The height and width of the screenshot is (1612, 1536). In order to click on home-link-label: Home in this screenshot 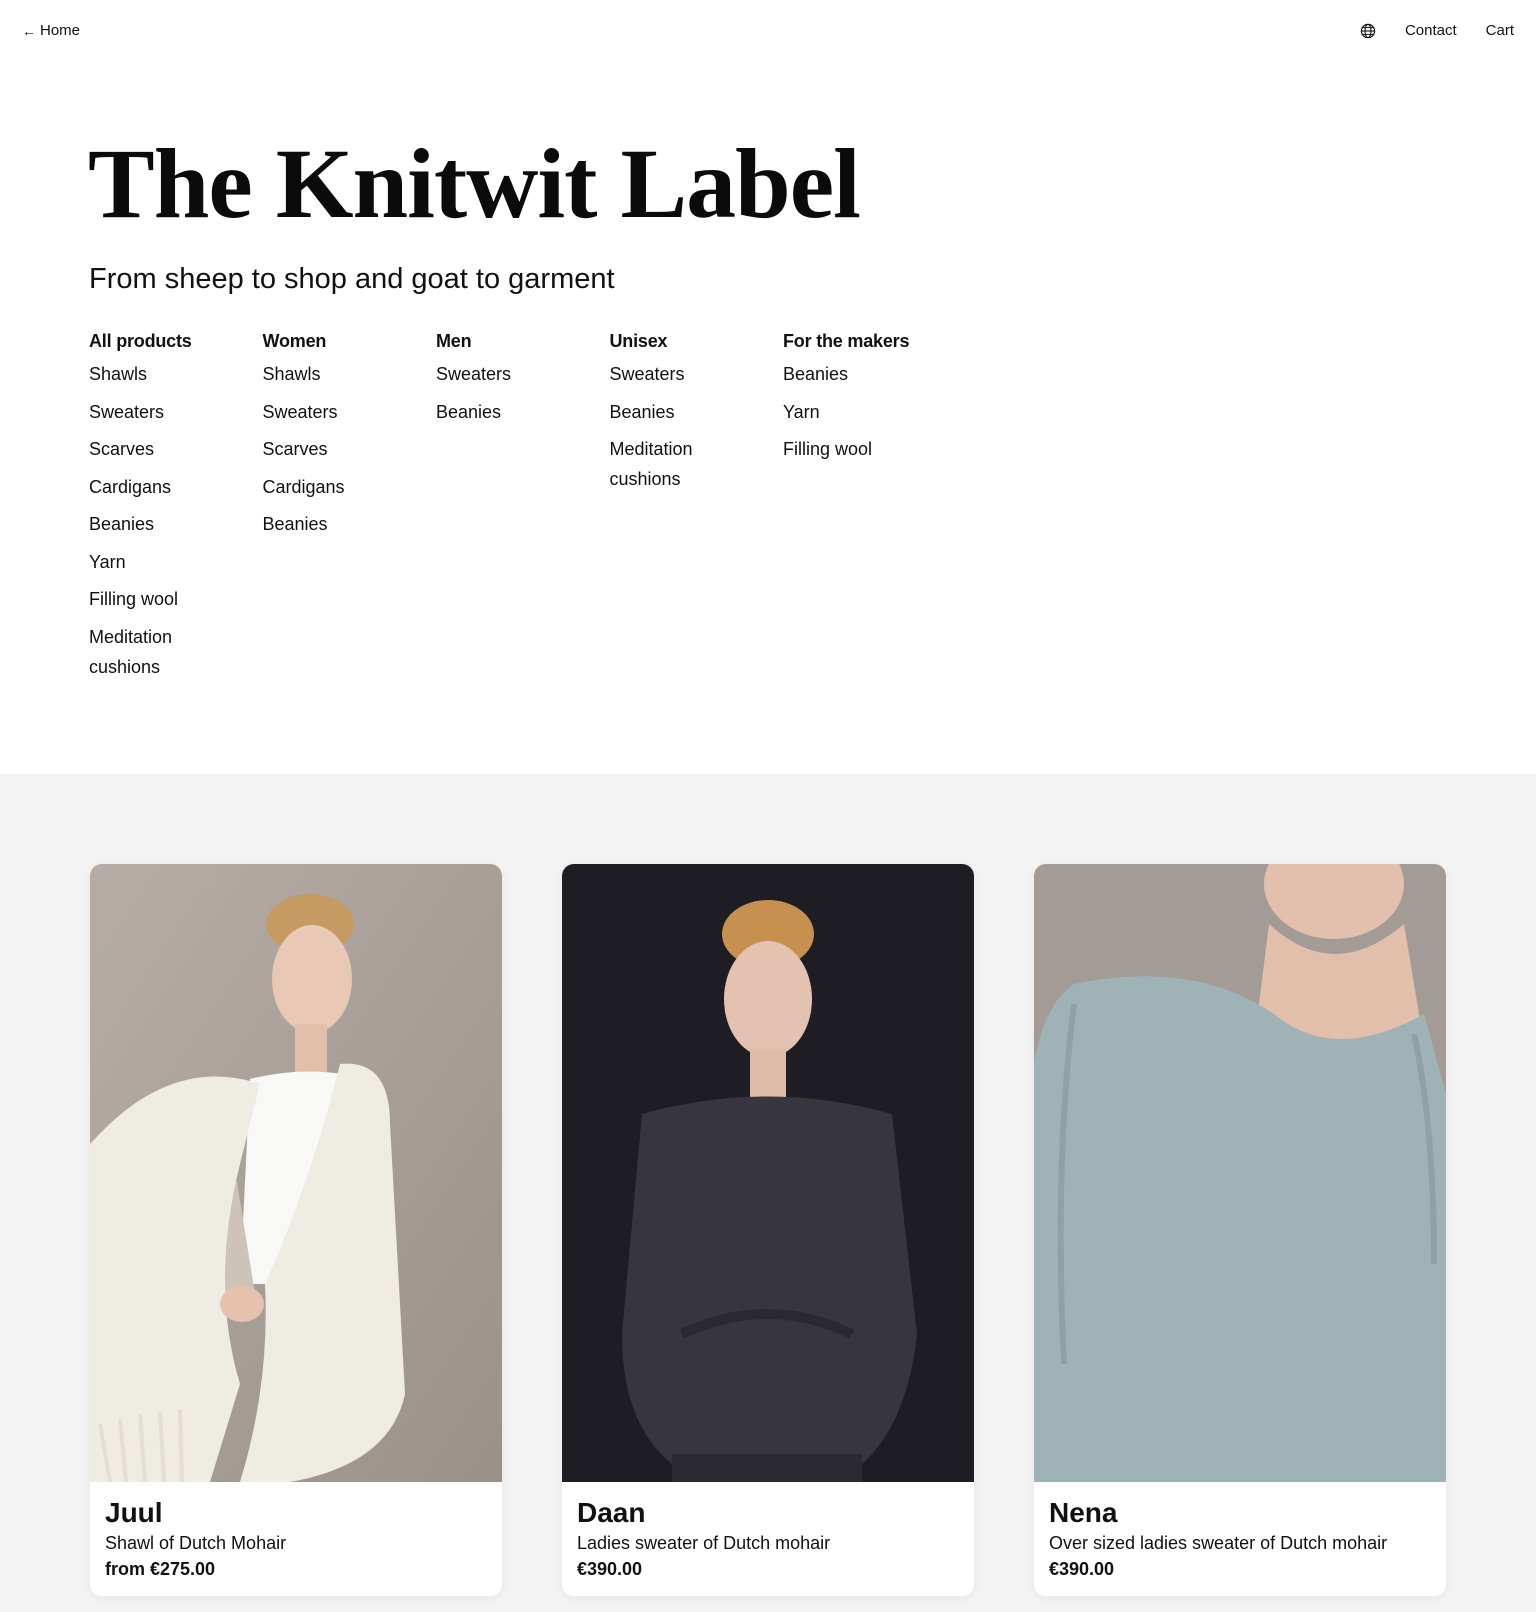, I will do `click(60, 30)`.